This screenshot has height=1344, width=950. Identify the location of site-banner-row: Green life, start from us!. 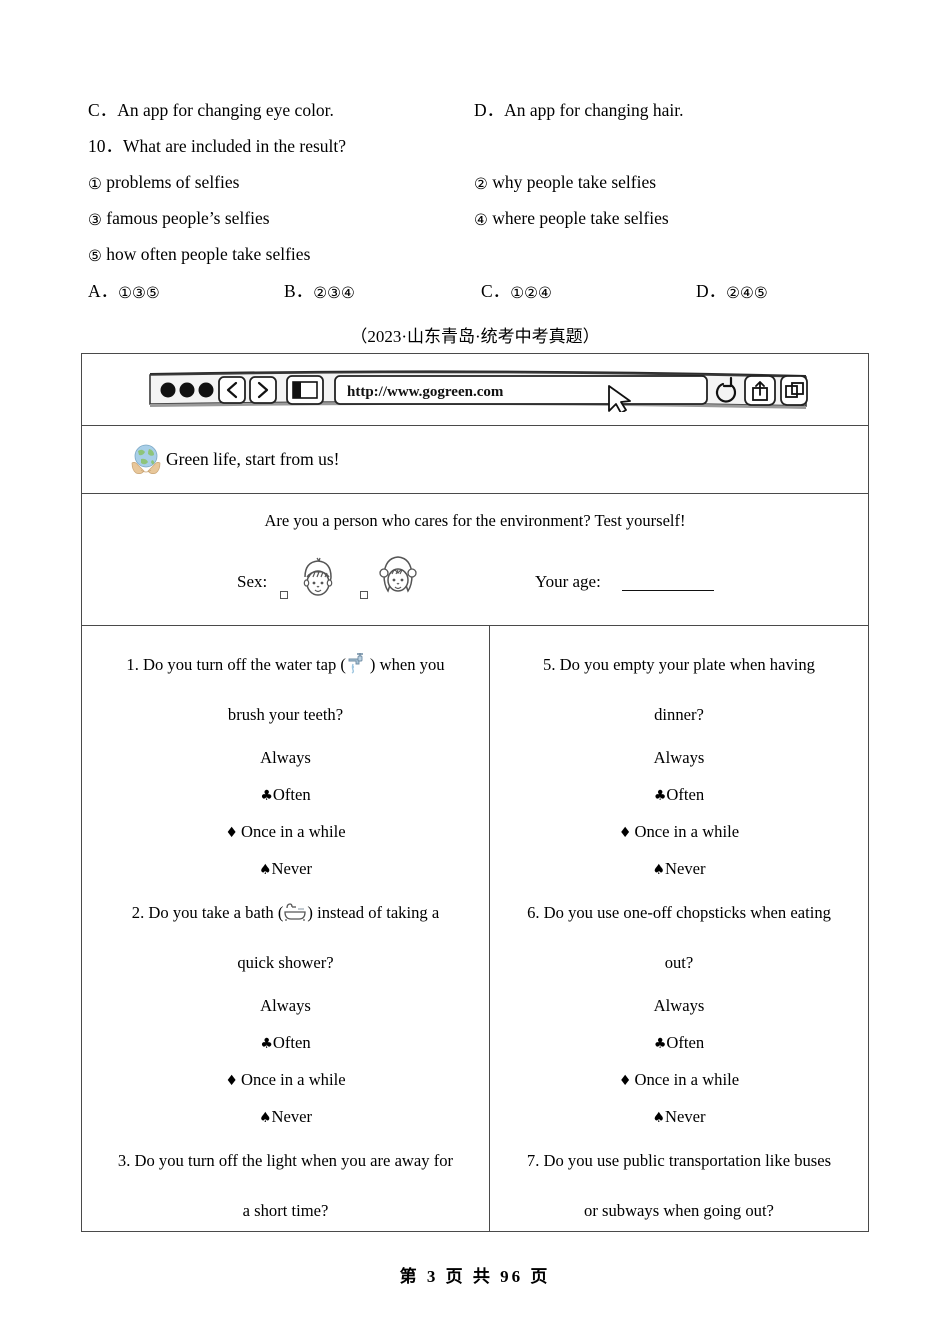
(475, 460).